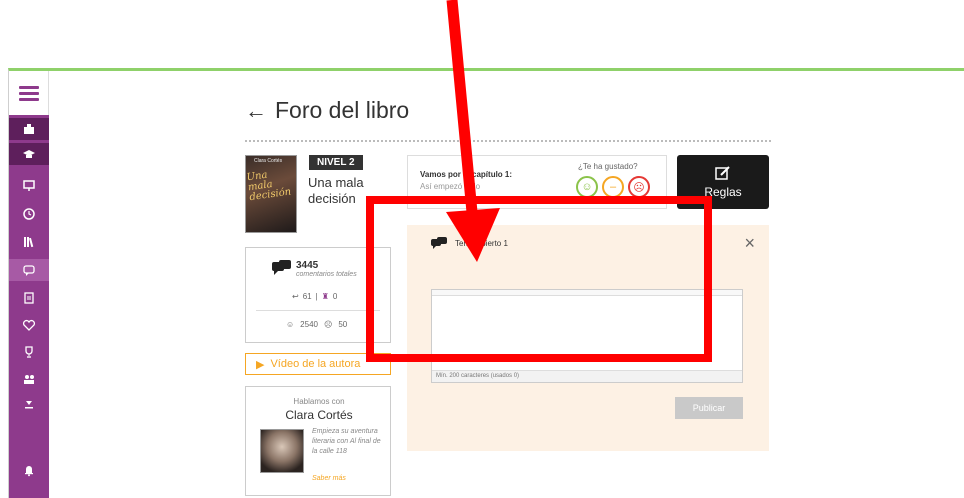 This screenshot has height=498, width=964. I want to click on cover-title: Una mala decisión, so click(269, 186).